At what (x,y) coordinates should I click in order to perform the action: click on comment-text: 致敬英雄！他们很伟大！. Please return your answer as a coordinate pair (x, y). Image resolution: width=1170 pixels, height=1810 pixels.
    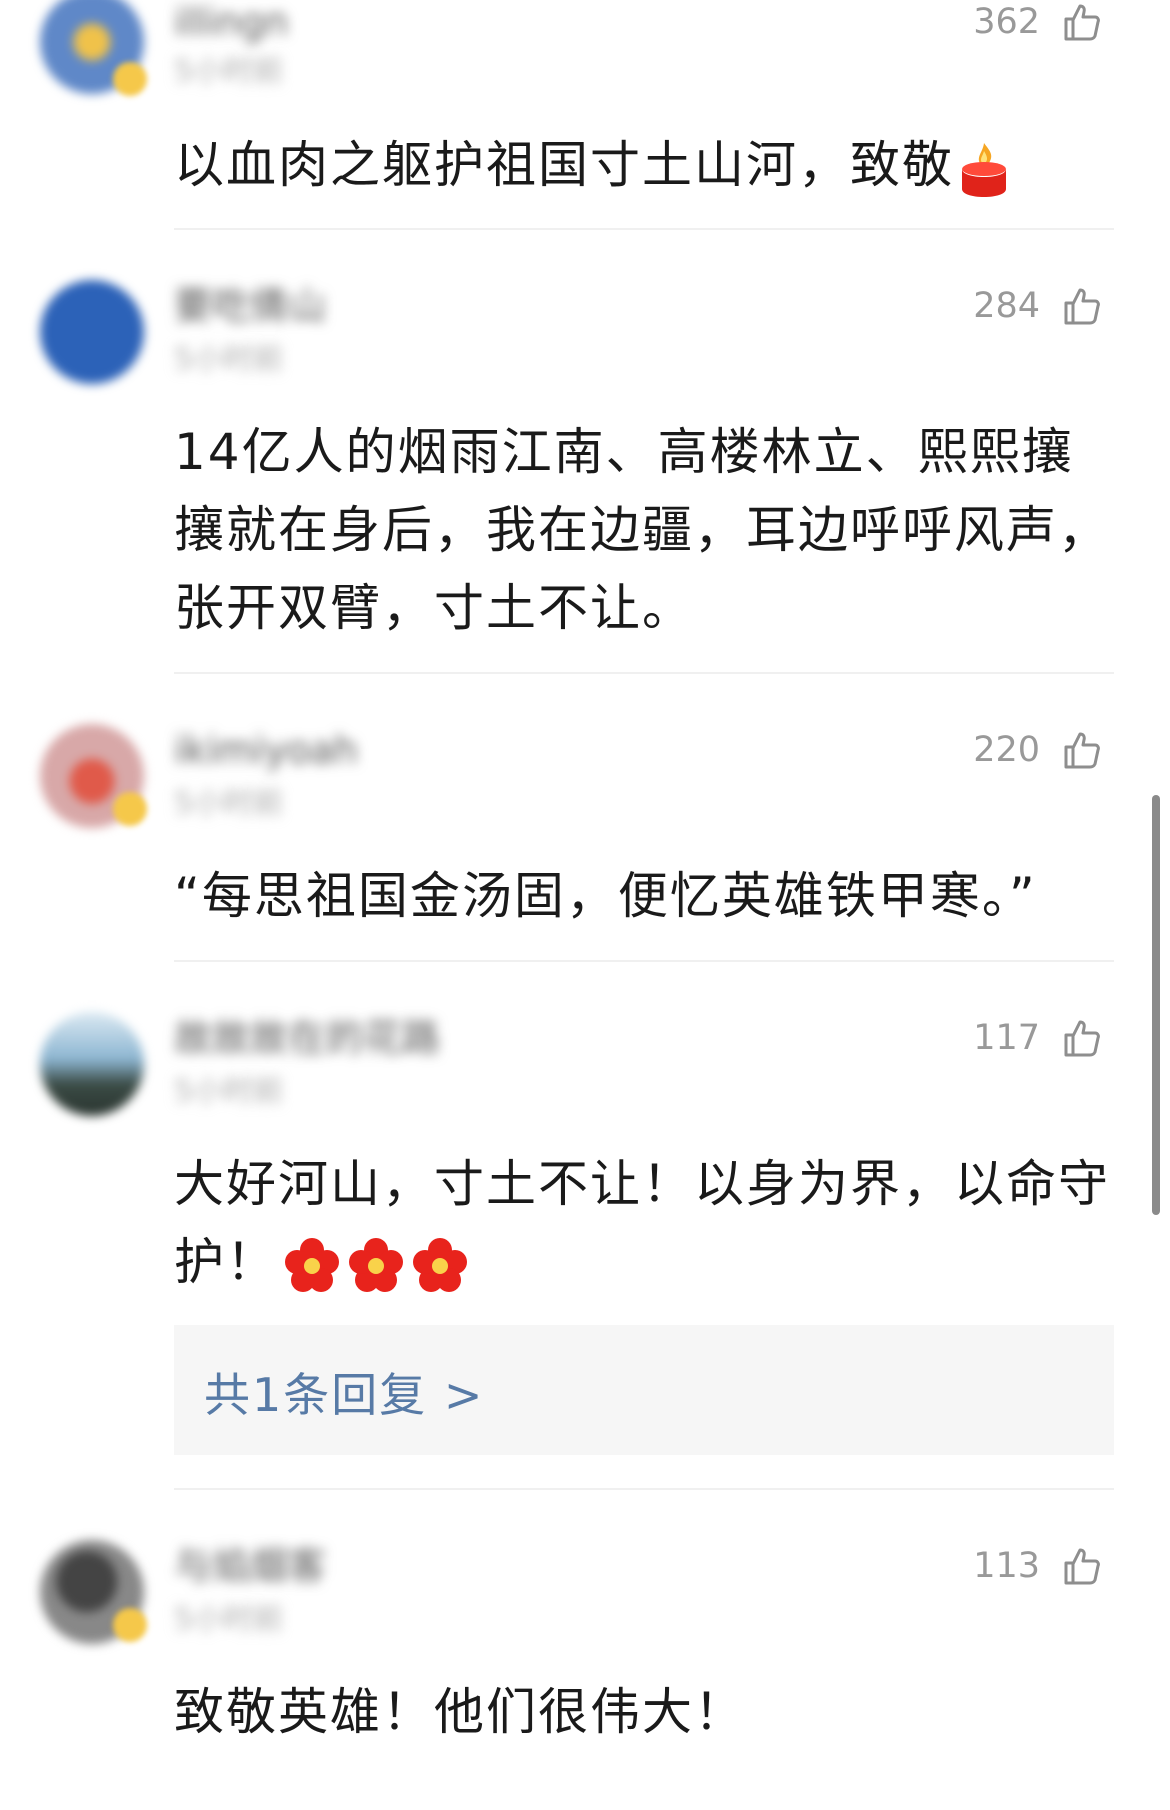
    Looking at the image, I should click on (460, 1712).